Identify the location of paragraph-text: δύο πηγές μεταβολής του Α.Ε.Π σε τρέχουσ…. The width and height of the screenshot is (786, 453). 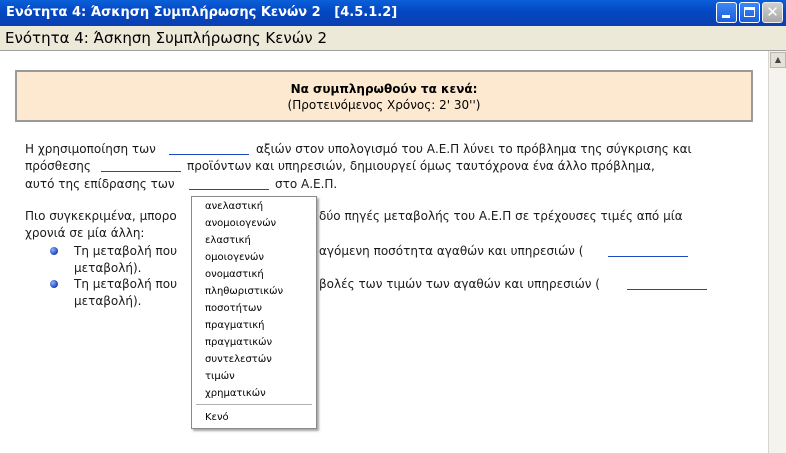
(501, 216).